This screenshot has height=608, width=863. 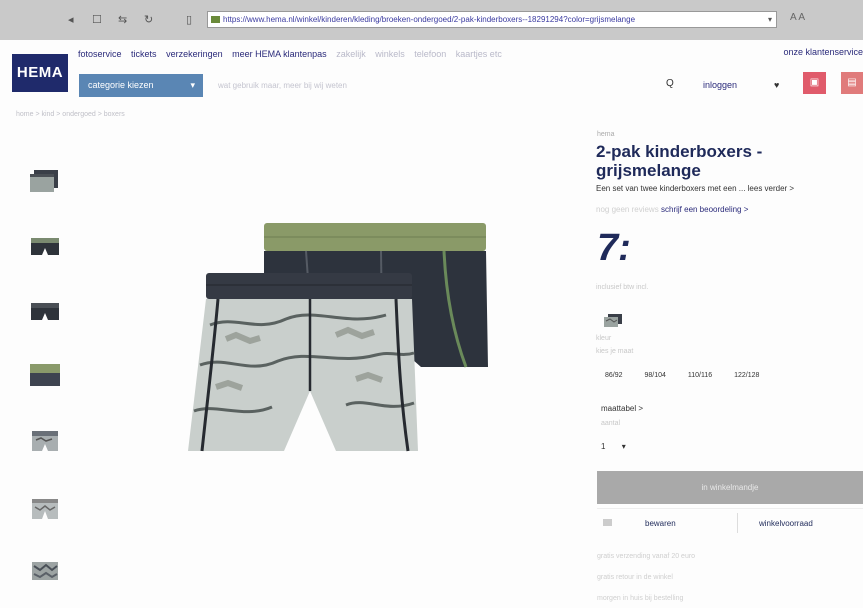 I want to click on color-swatch-grijsmelange, so click(x=613, y=320).